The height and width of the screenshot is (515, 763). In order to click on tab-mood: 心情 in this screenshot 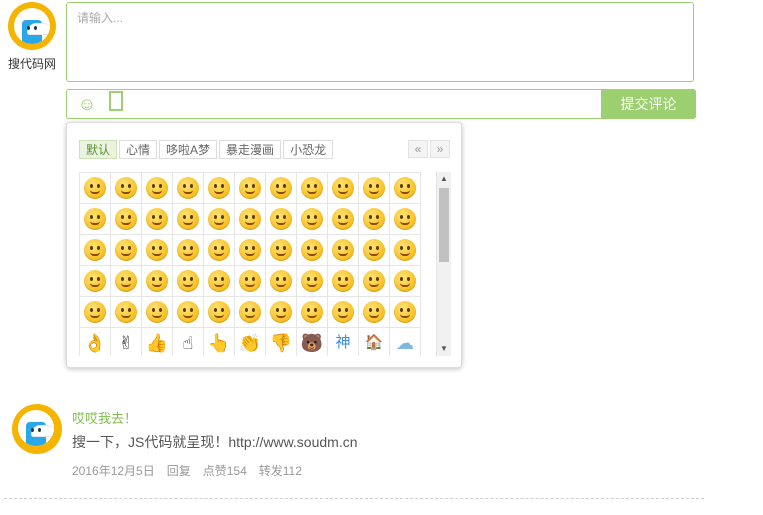, I will do `click(138, 149)`.